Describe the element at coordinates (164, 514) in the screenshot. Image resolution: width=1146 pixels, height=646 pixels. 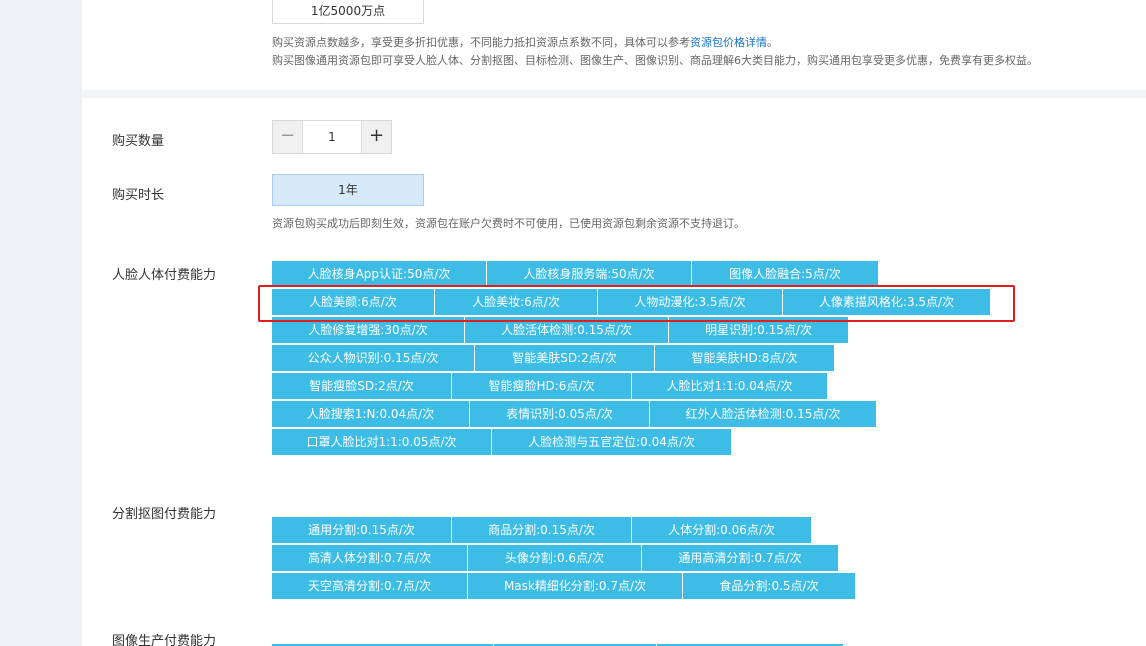
I see `segmentation-section-label: 分割抠图付费能力` at that location.